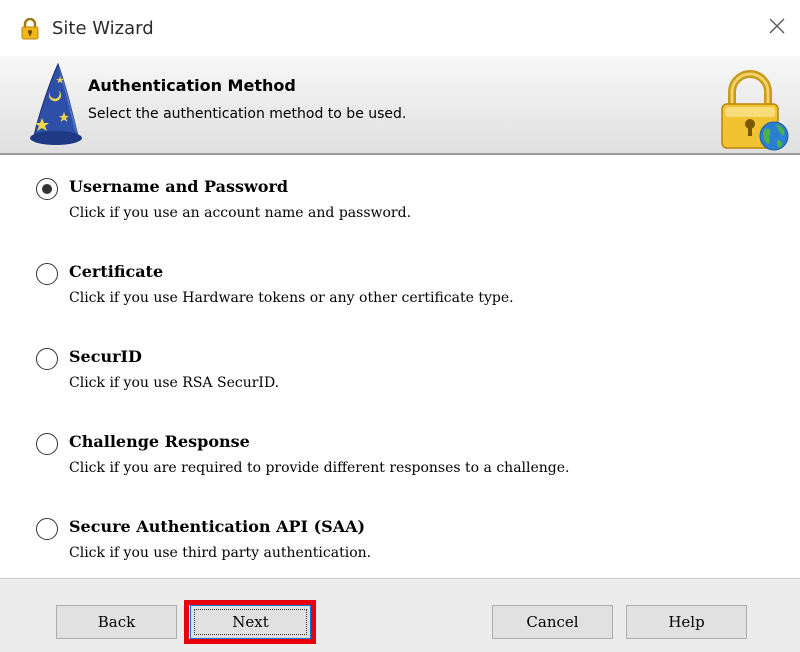 The image size is (800, 652). What do you see at coordinates (552, 622) in the screenshot?
I see `cancel-button: Cancel` at bounding box center [552, 622].